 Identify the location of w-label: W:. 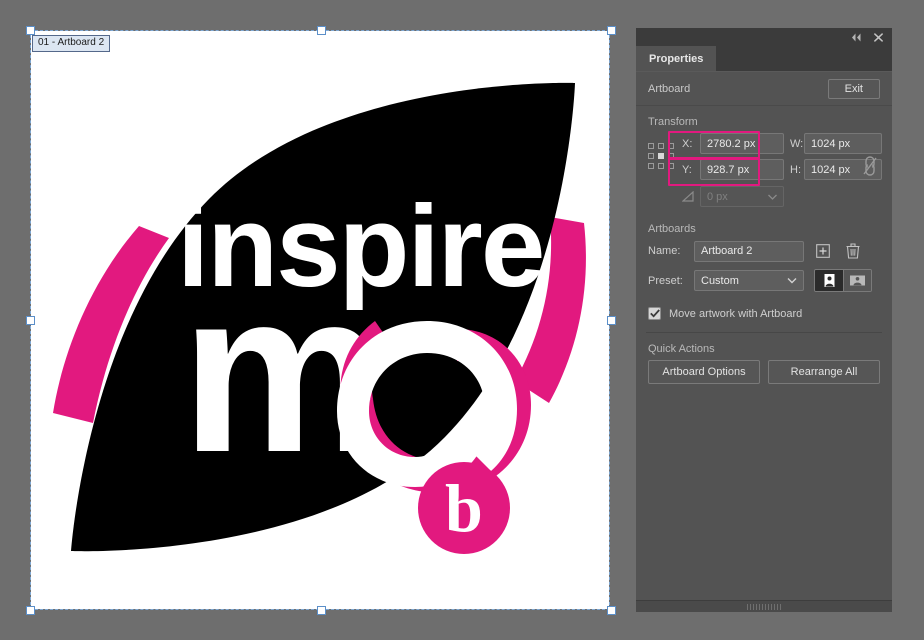
(797, 143).